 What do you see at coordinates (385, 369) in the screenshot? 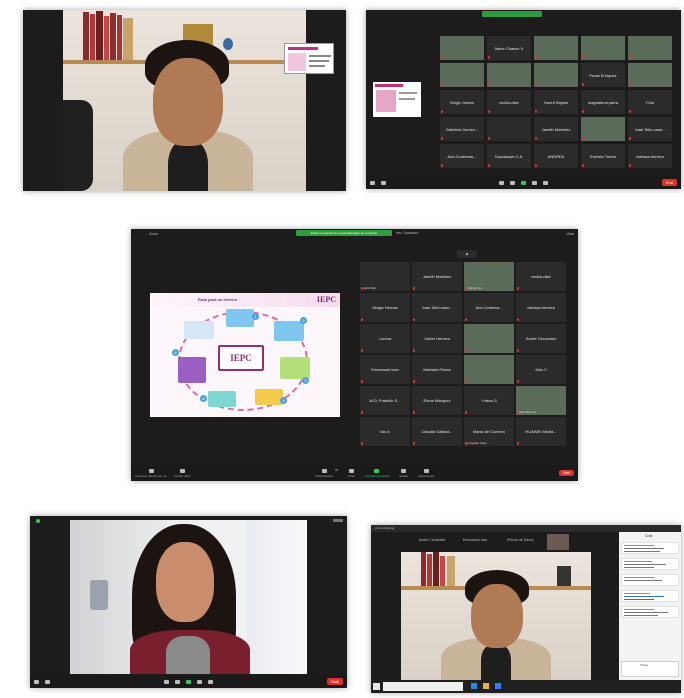
I see `participant-tile: Emmanuel Ivan` at bounding box center [385, 369].